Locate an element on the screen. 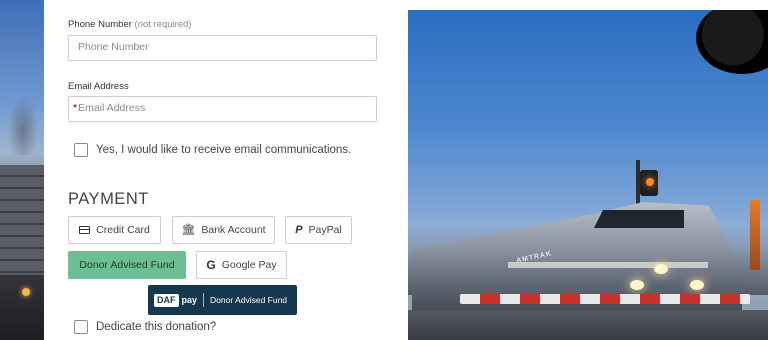 The height and width of the screenshot is (340, 768). street-lamp-right is located at coordinates (755, 235).